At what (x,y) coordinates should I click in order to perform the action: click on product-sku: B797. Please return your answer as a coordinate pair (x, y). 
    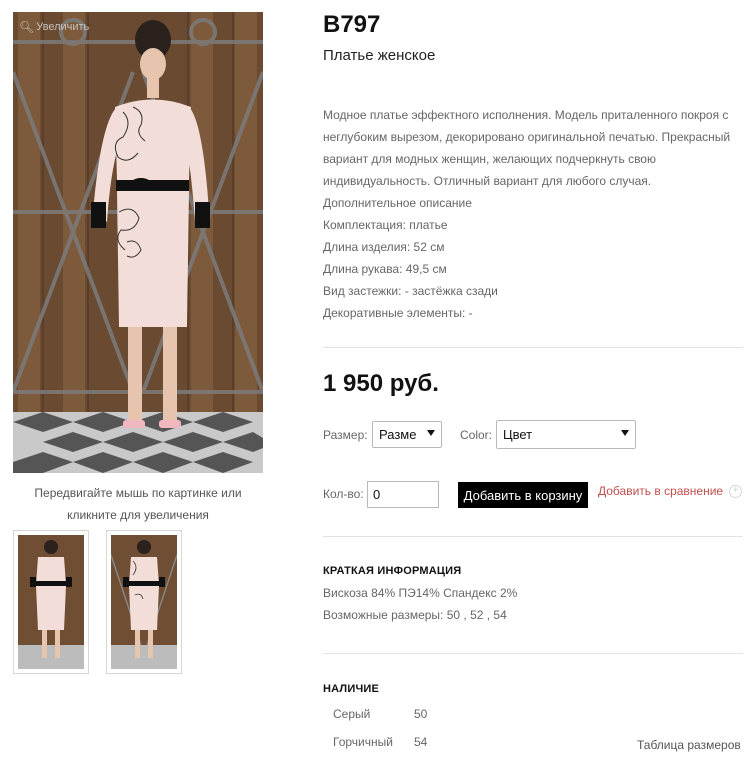
    Looking at the image, I should click on (352, 24).